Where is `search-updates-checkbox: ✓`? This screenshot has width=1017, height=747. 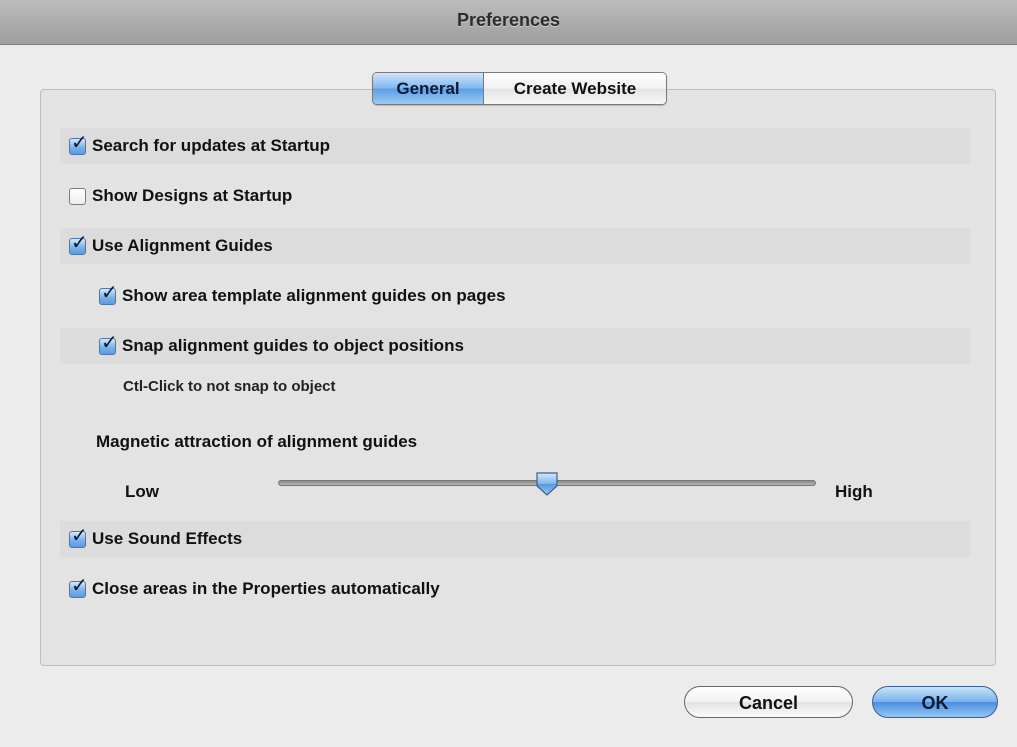
search-updates-checkbox: ✓ is located at coordinates (78, 143).